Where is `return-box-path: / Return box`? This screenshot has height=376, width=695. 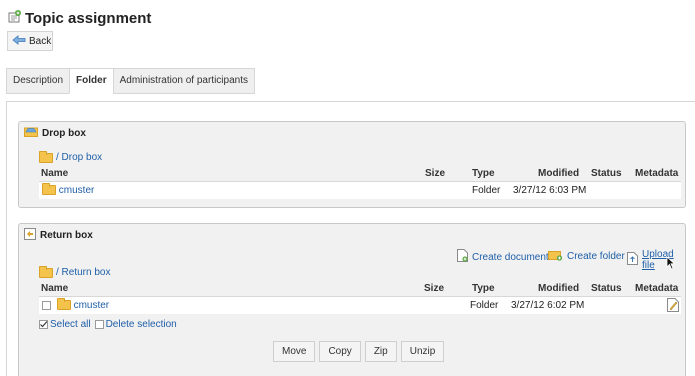
return-box-path: / Return box is located at coordinates (74, 271).